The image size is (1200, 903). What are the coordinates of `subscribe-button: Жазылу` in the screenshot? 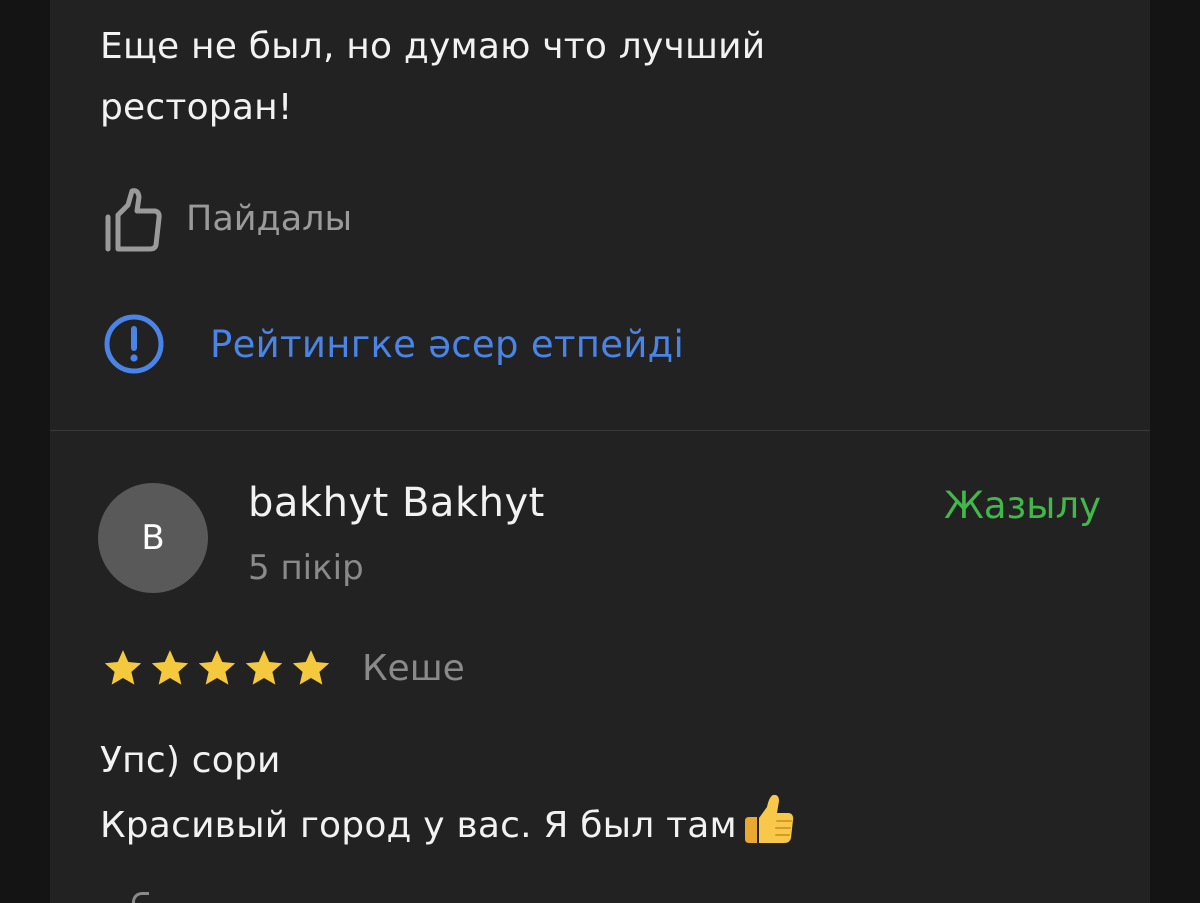 It's located at (1022, 505).